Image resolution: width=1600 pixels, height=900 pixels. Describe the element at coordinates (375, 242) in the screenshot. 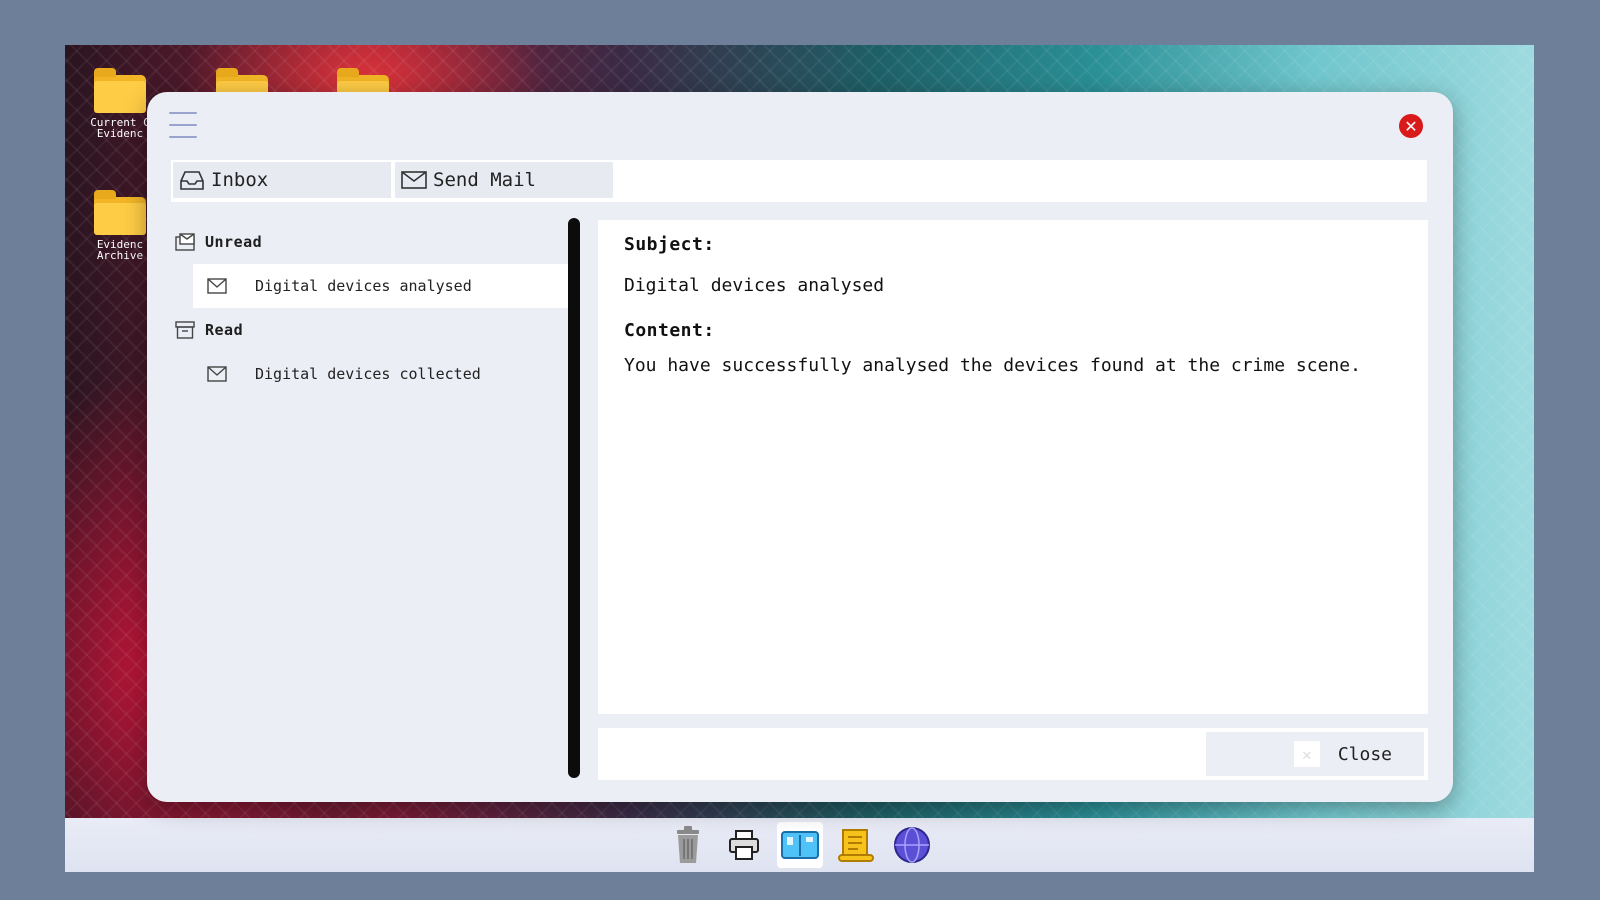

I see `unread-group-header: Unread` at that location.